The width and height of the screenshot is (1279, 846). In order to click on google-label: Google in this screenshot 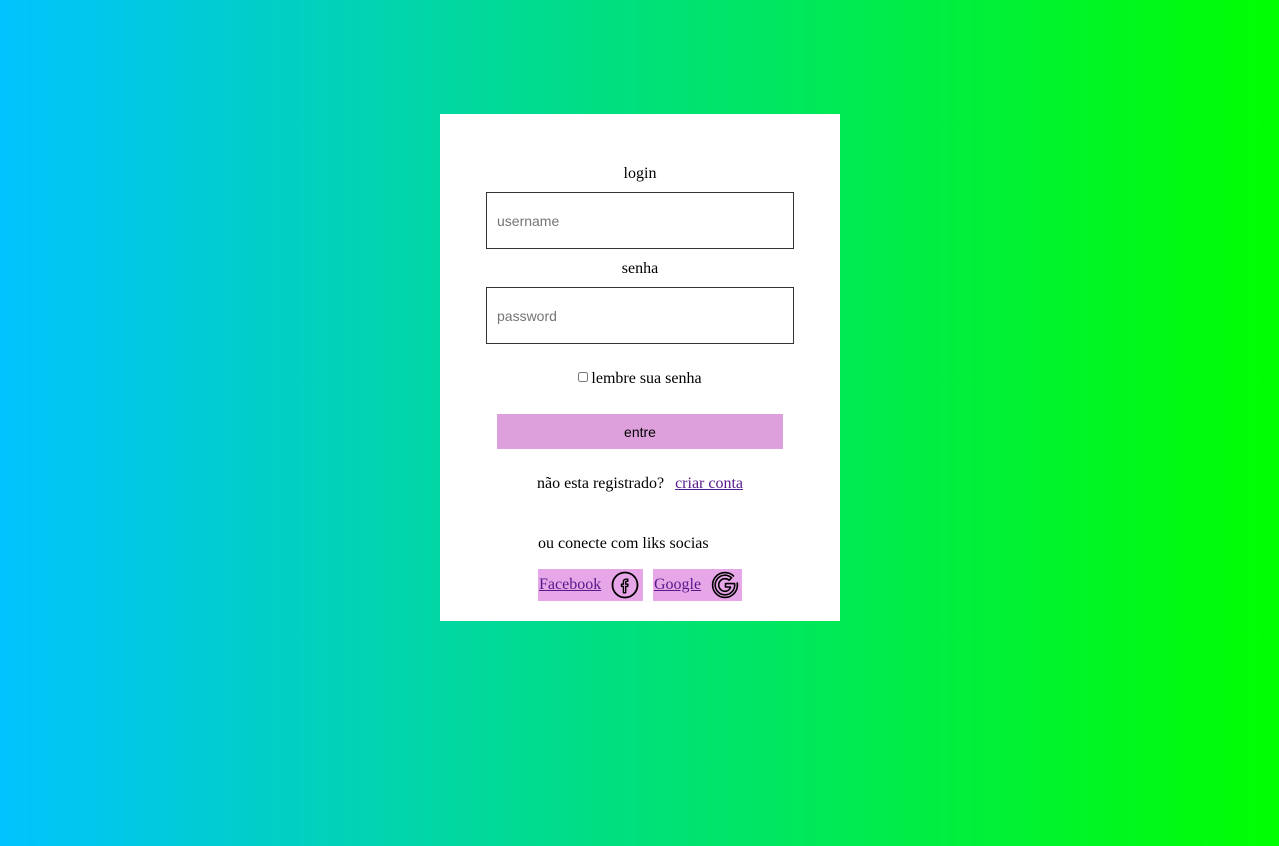, I will do `click(678, 584)`.